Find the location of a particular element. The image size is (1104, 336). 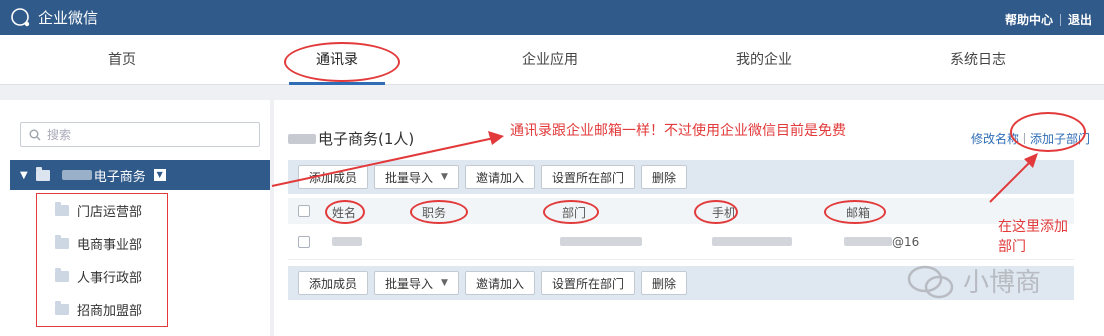

column-header-email: 邮箱 is located at coordinates (858, 212).